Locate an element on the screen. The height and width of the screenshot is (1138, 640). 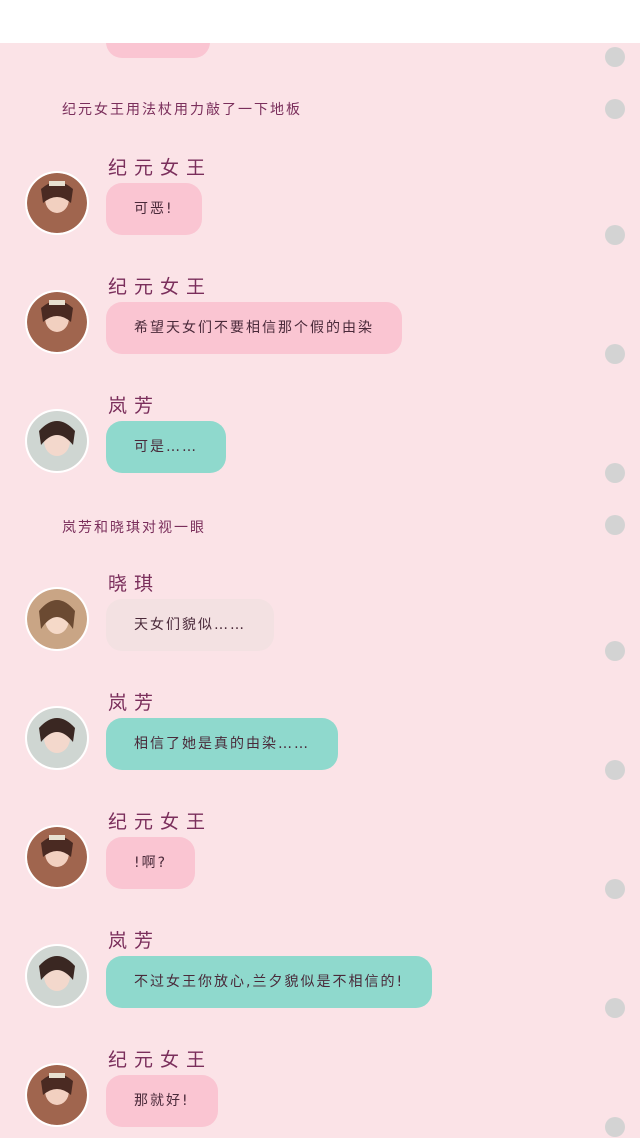
xiaoqi-avatar is located at coordinates (57, 619).